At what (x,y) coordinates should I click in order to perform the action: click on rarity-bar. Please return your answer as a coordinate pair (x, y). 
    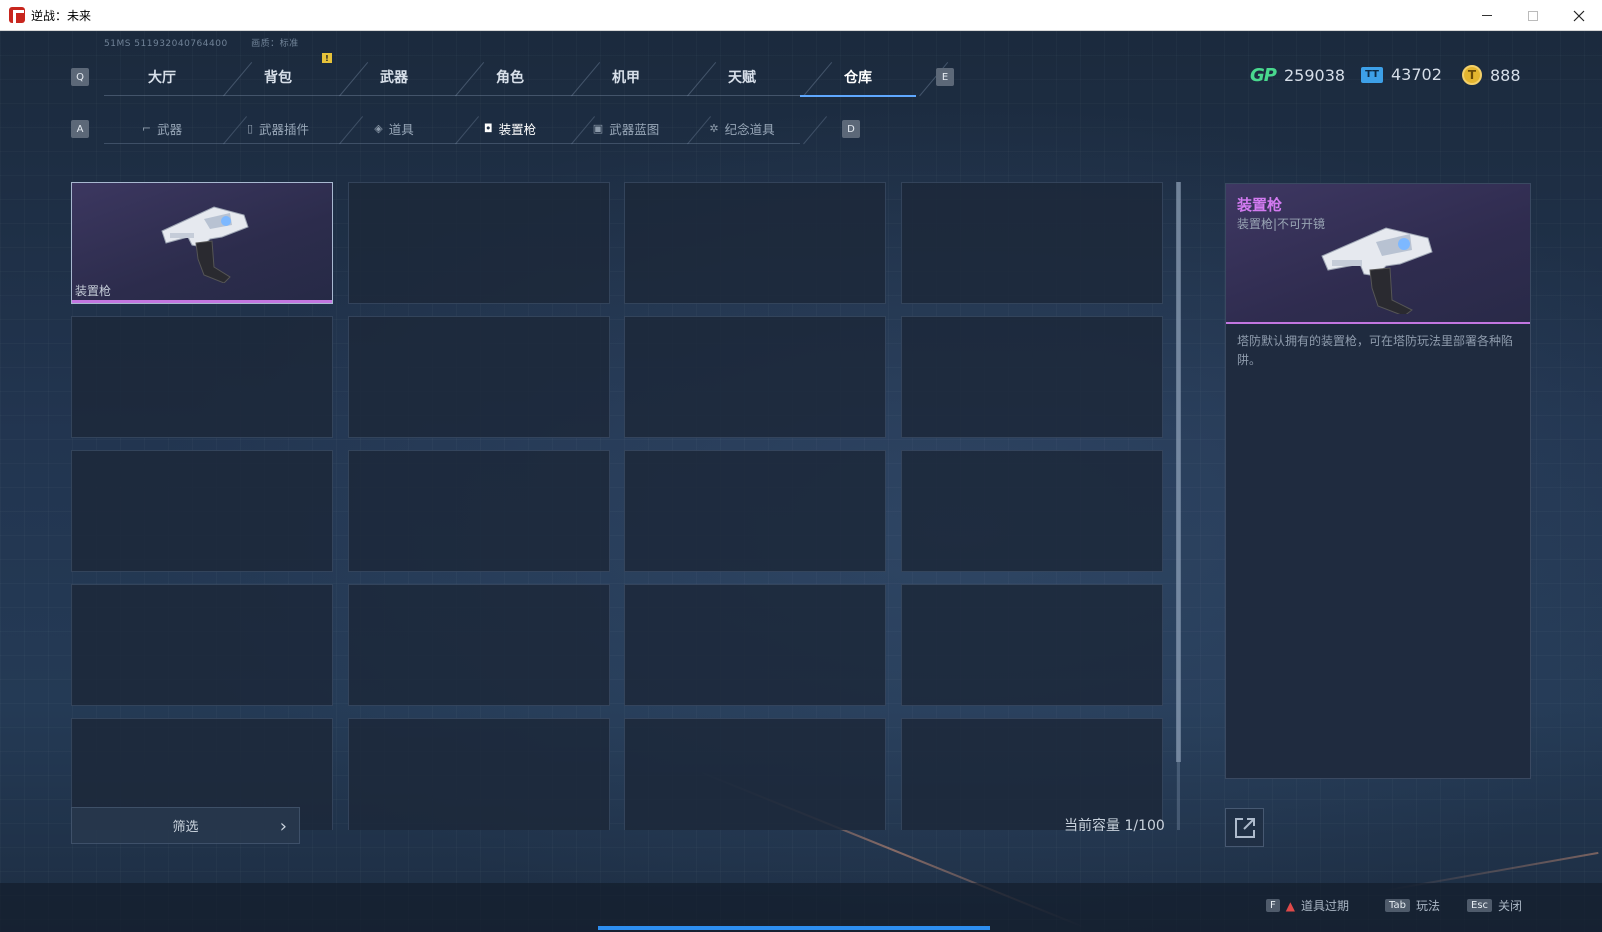
    Looking at the image, I should click on (202, 301).